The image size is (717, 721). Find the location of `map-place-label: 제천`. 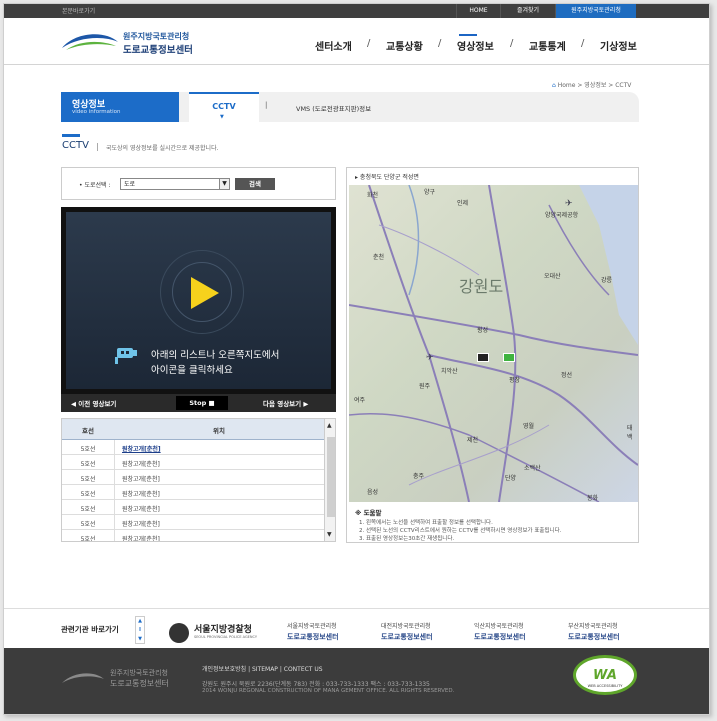

map-place-label: 제천 is located at coordinates (473, 440).